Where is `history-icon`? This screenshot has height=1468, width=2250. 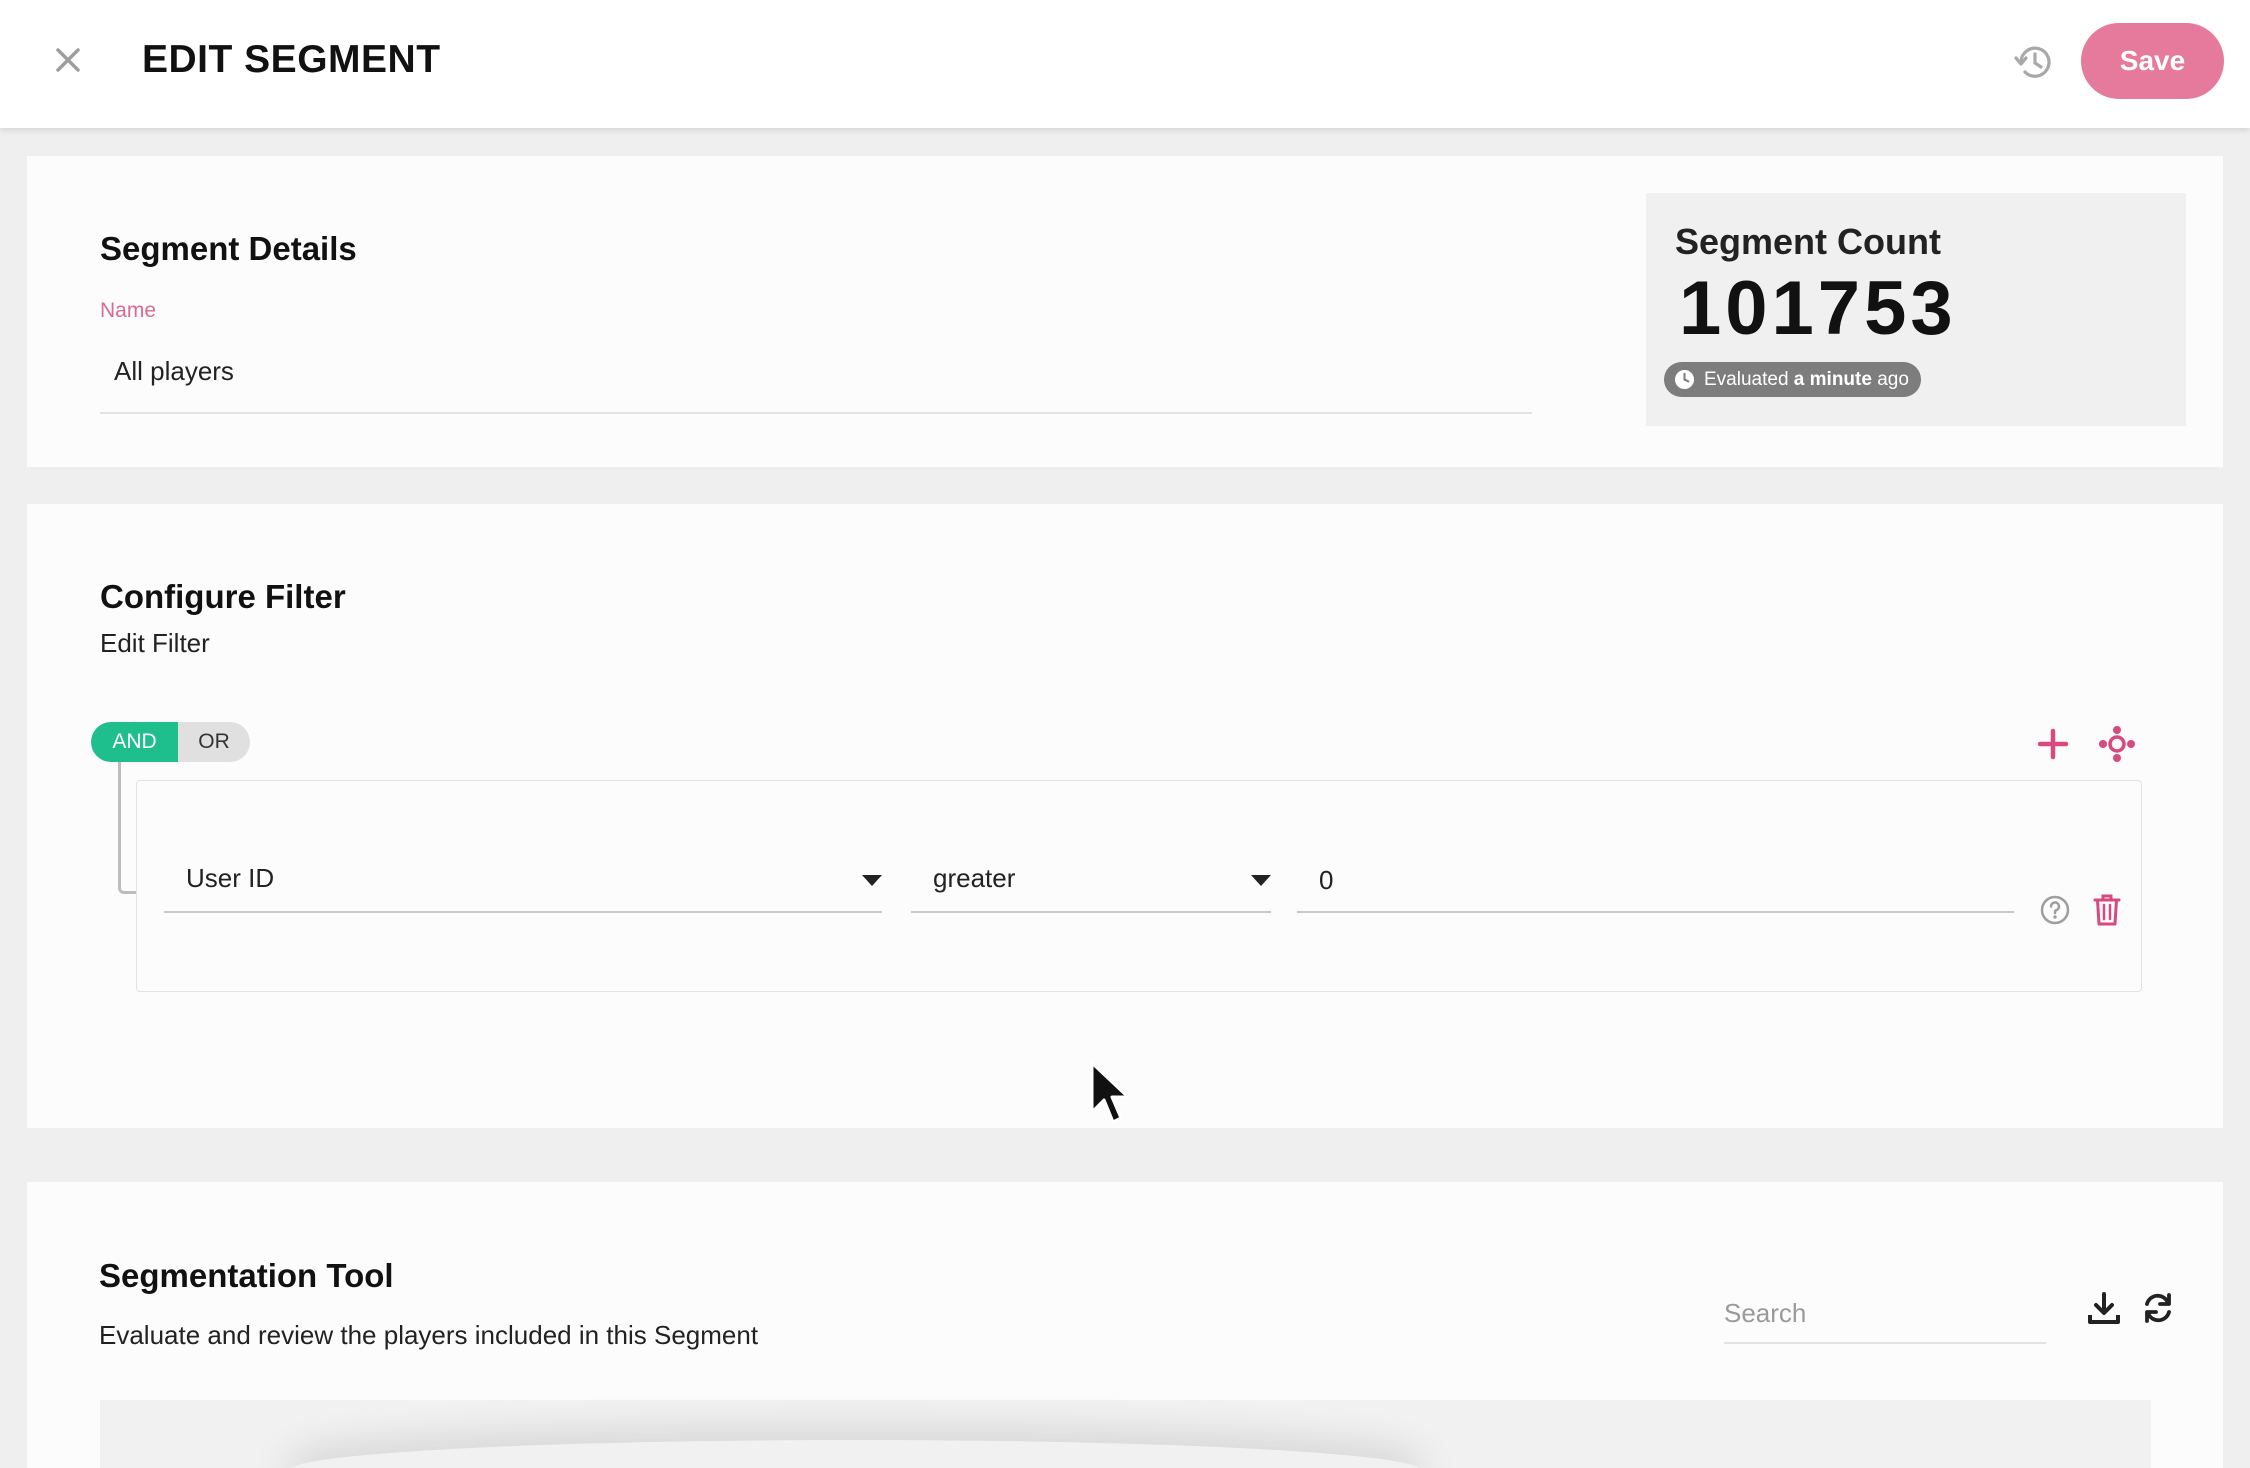 history-icon is located at coordinates (2032, 62).